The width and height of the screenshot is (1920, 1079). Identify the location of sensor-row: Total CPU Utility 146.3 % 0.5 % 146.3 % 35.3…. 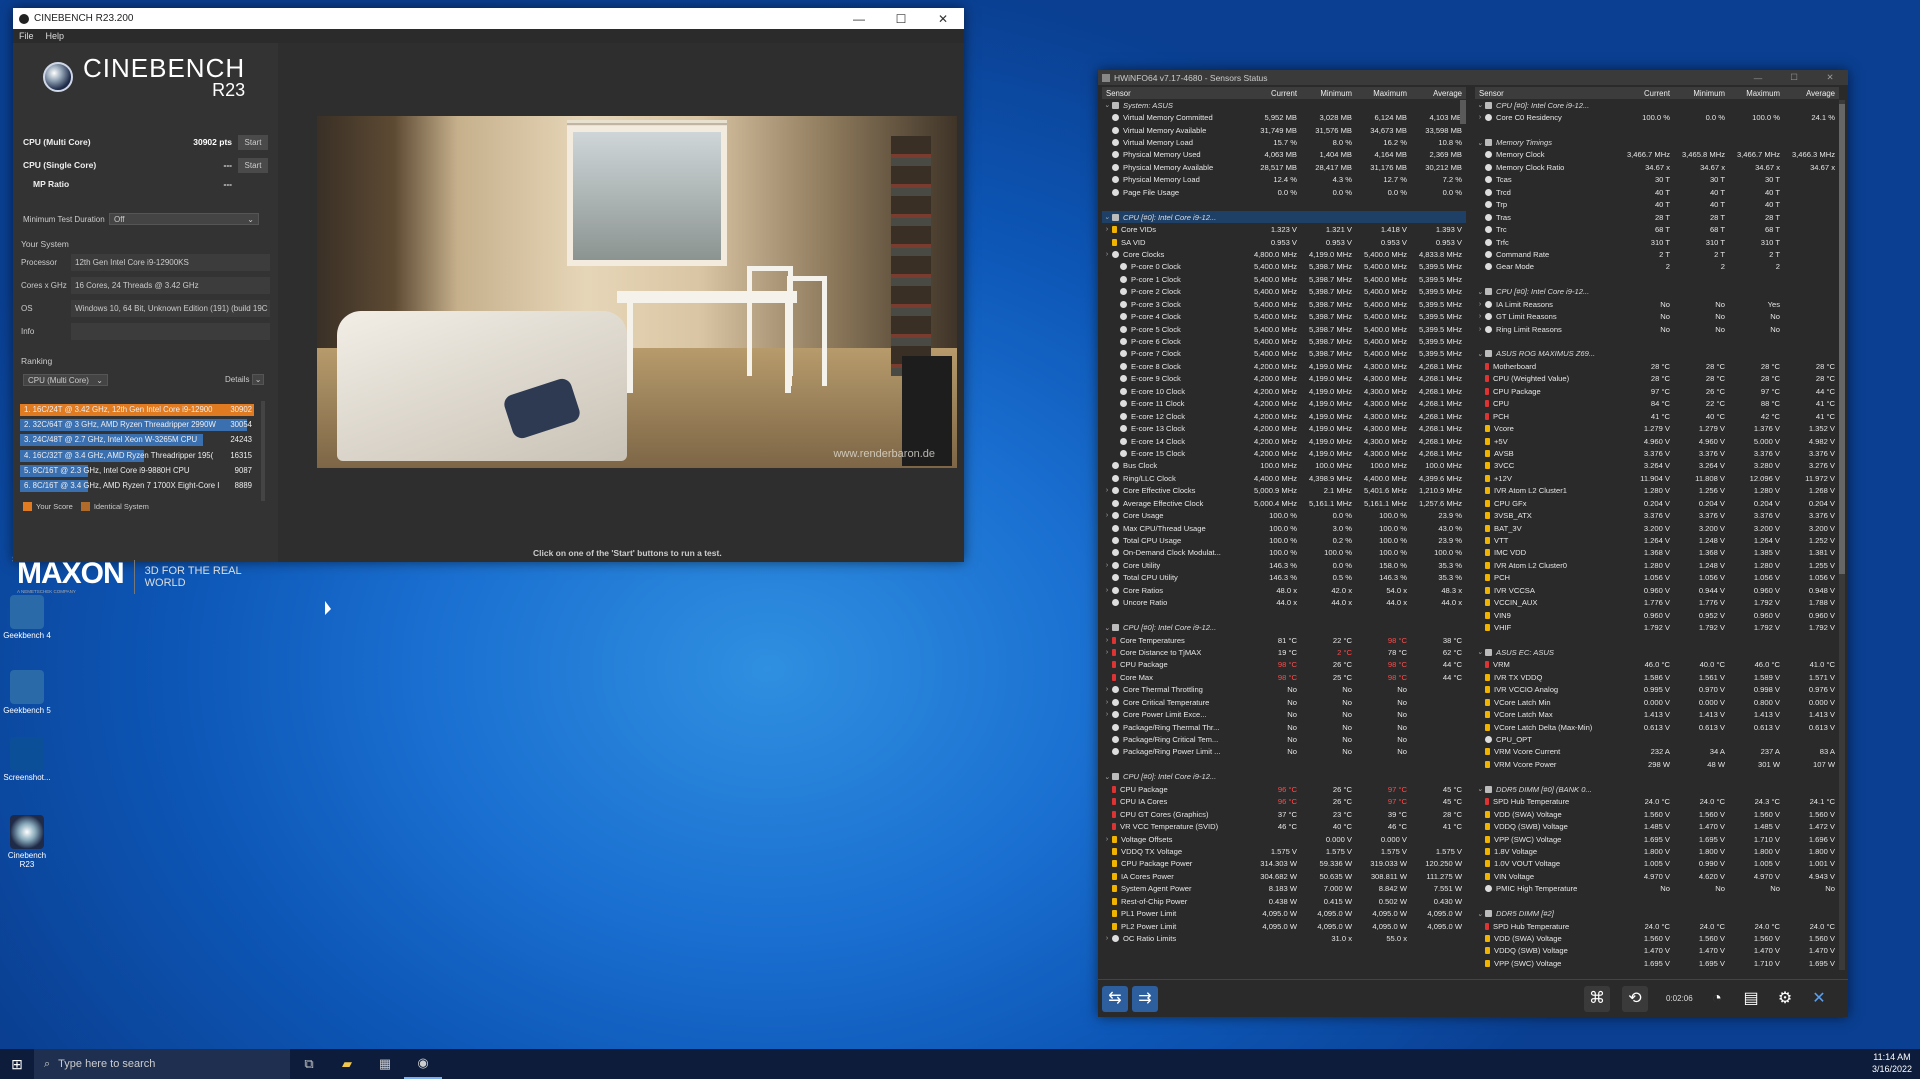
(1284, 578).